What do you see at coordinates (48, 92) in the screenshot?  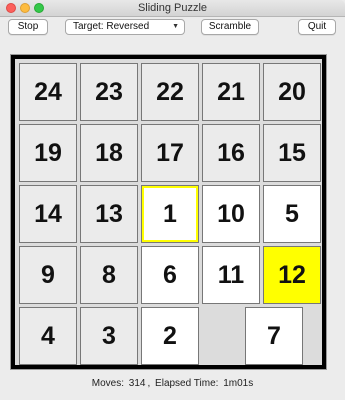 I see `tile: 24` at bounding box center [48, 92].